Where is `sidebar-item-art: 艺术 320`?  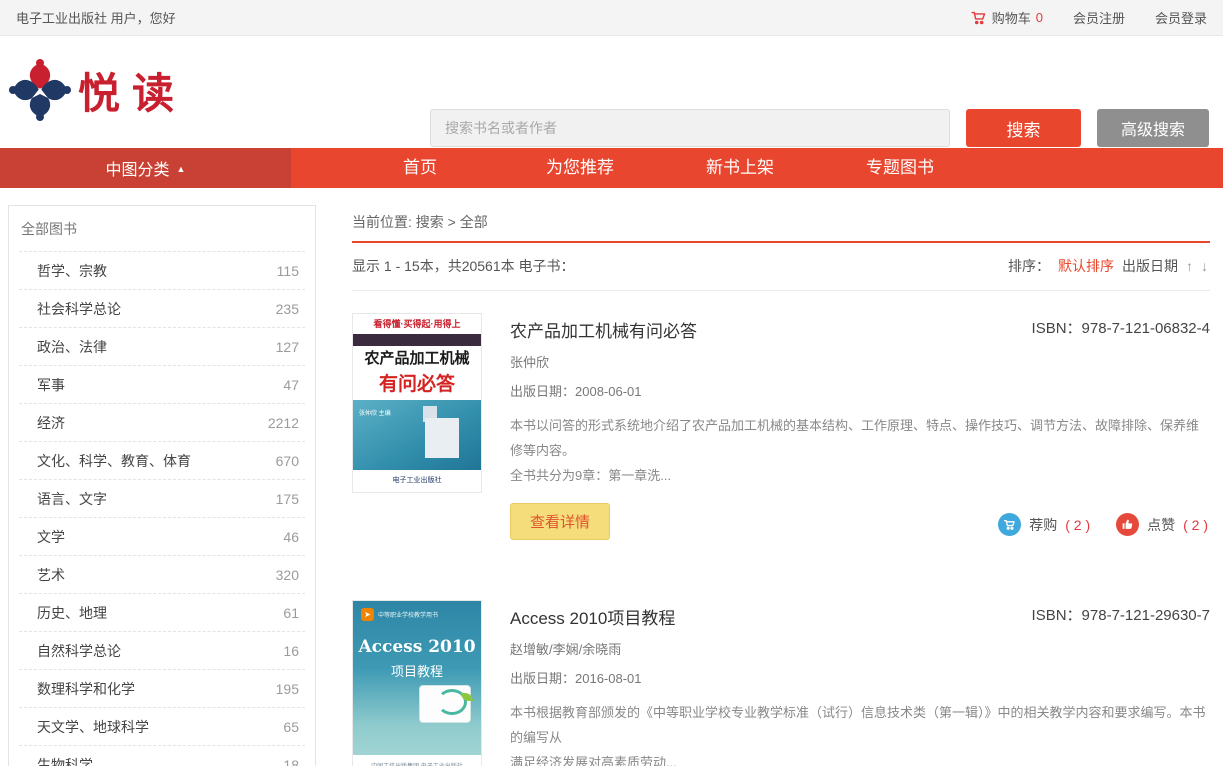 sidebar-item-art: 艺术 320 is located at coordinates (162, 574).